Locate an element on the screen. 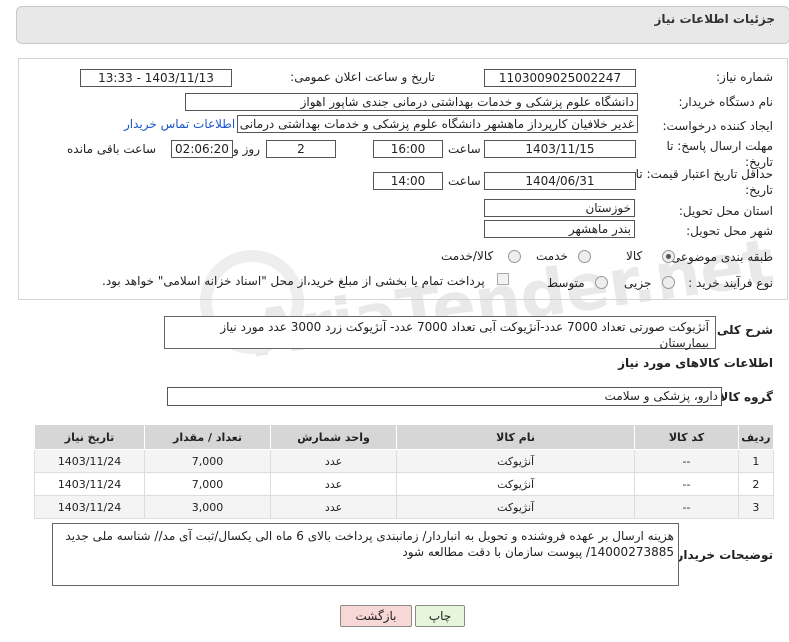 The width and height of the screenshot is (789, 642). remaining-label: ساعت باقی مانده is located at coordinates (112, 149).